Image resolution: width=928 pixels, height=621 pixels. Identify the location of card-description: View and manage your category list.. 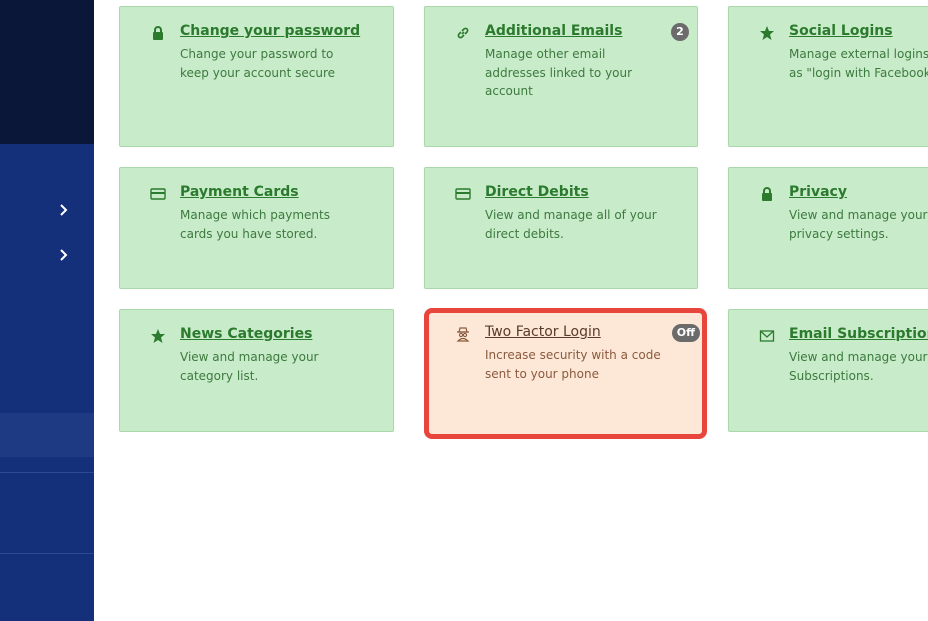
(249, 366).